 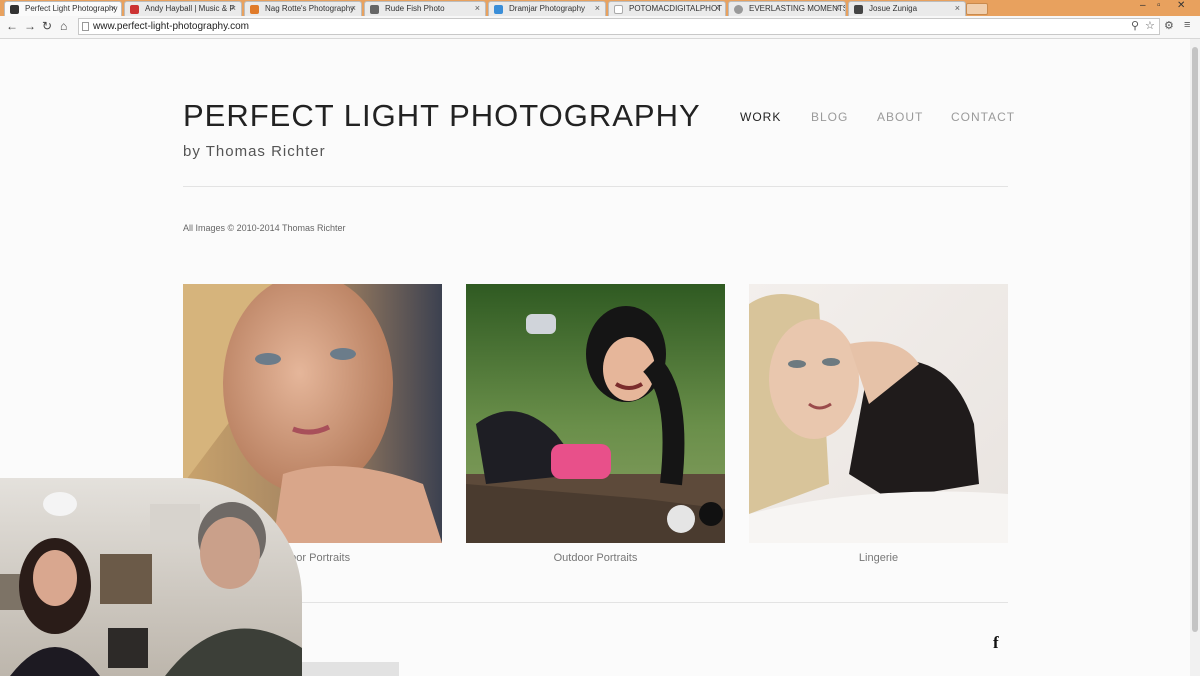 I want to click on lingerie-photo, so click(x=878, y=413).